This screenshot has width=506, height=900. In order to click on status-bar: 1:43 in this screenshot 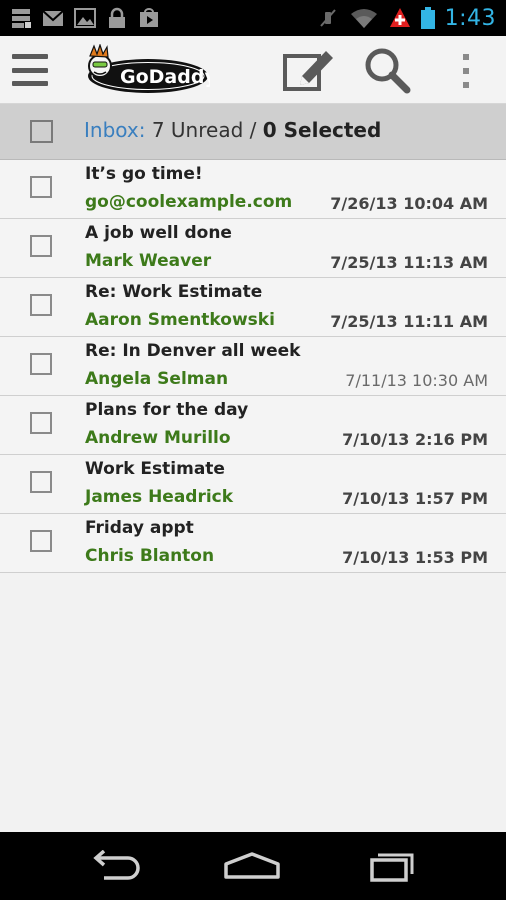, I will do `click(253, 18)`.